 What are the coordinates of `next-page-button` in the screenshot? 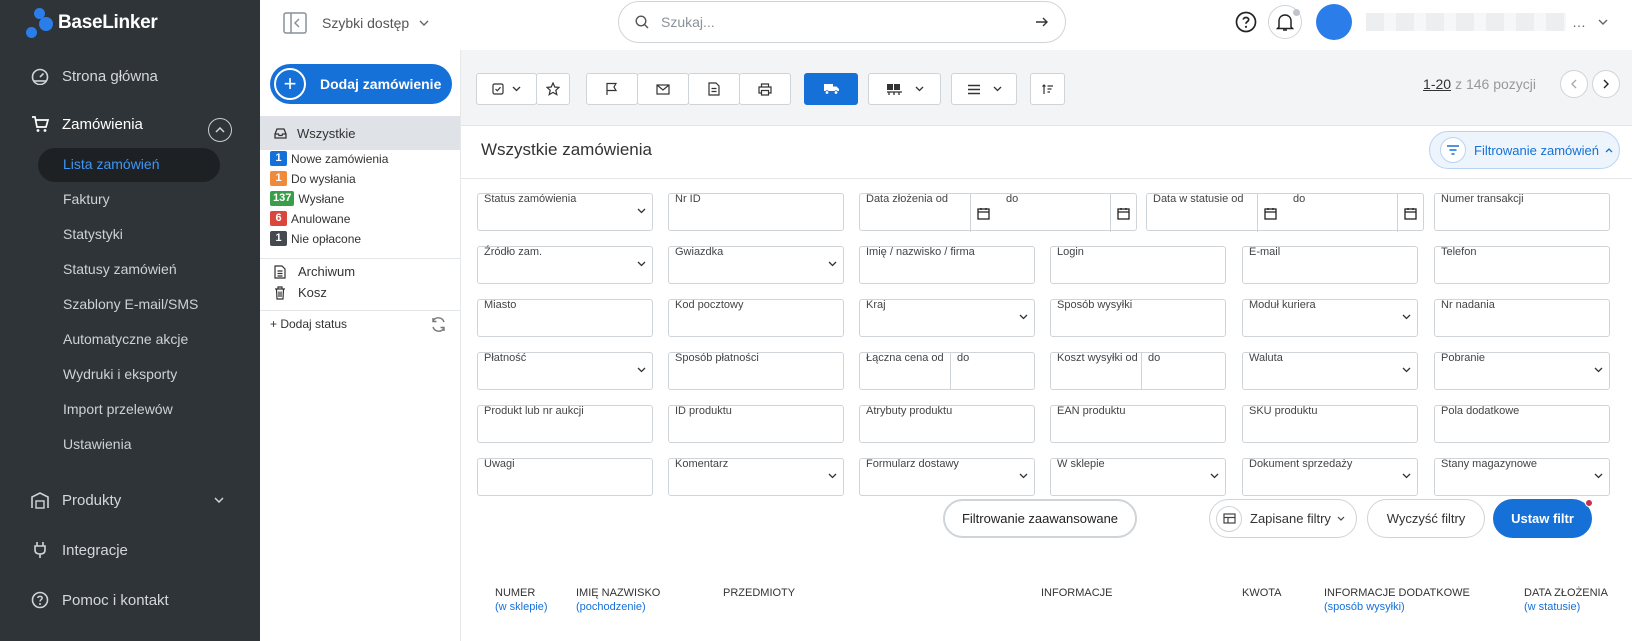 It's located at (1606, 84).